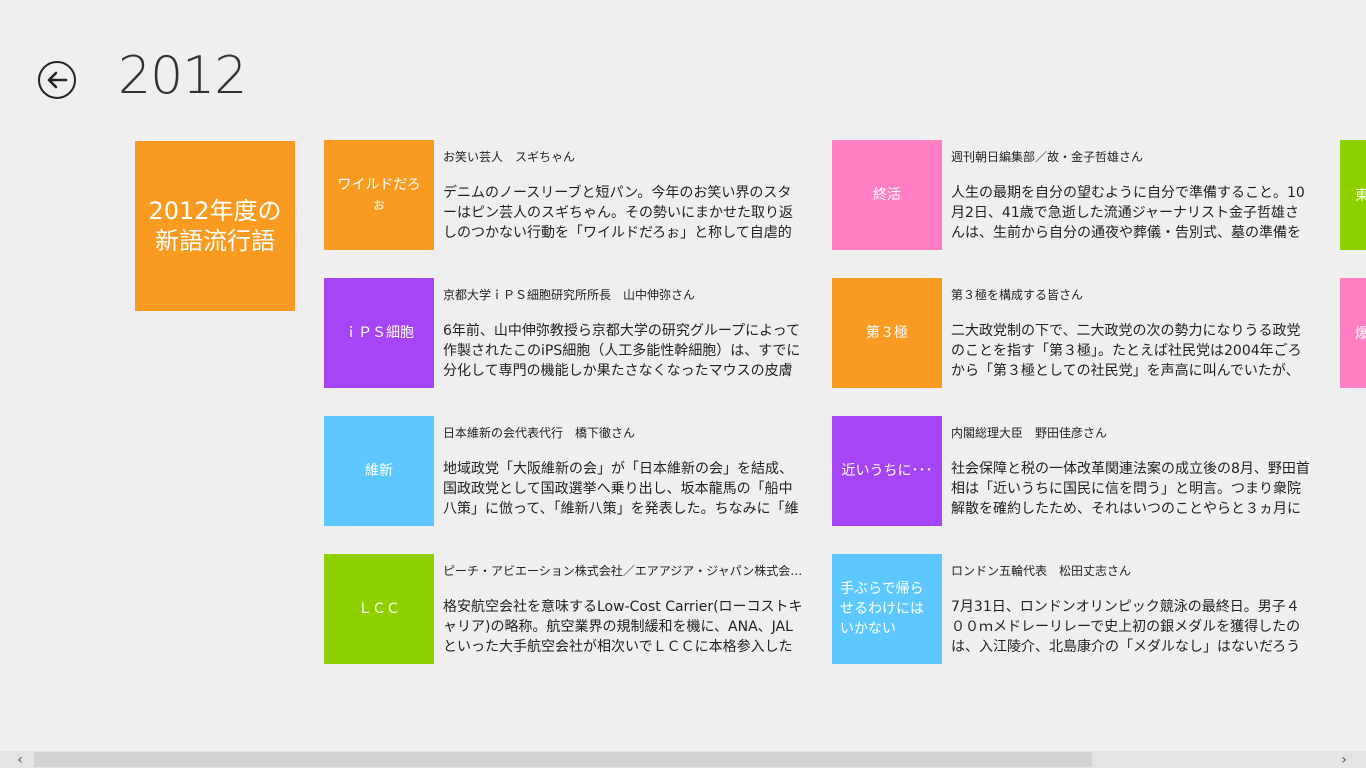  I want to click on item-tile: 手ぶらで帰らせるわけにはいかない, so click(887, 609).